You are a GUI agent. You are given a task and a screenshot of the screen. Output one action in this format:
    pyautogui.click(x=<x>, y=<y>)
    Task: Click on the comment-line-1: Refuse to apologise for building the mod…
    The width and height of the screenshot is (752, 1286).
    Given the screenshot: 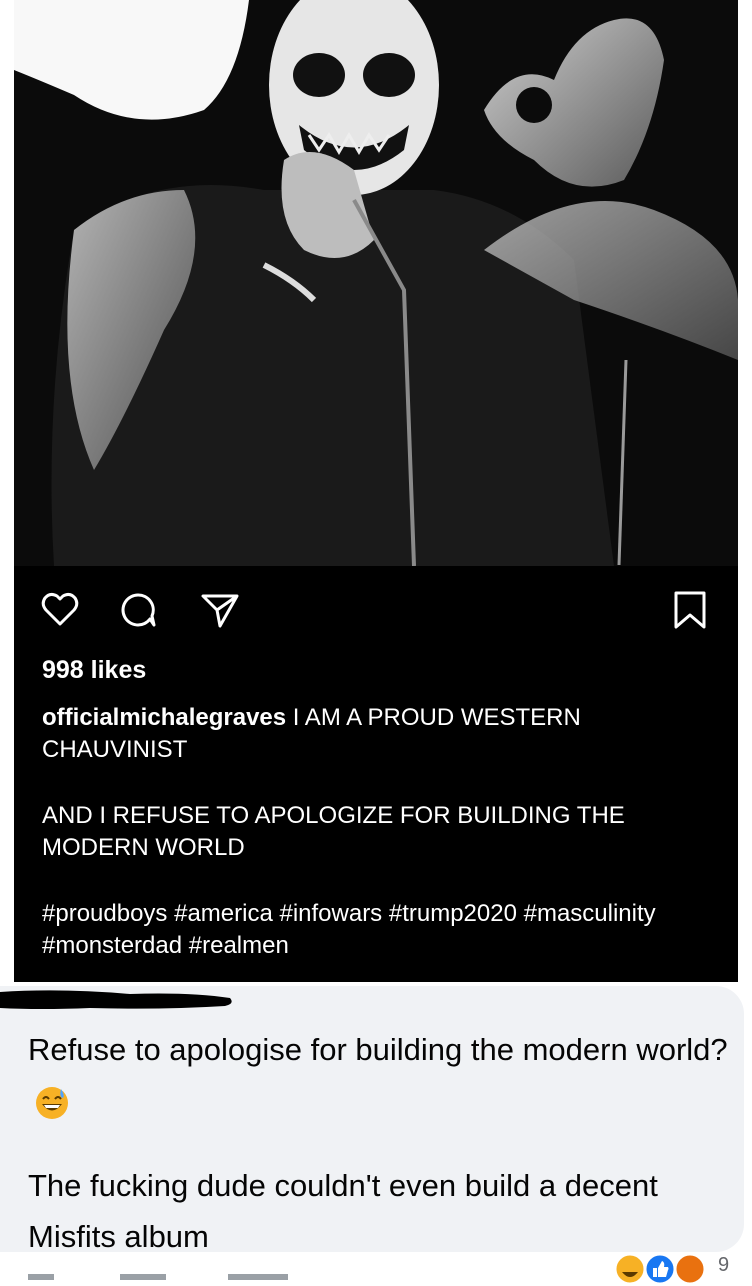 What is the action you would take?
    pyautogui.click(x=378, y=1049)
    